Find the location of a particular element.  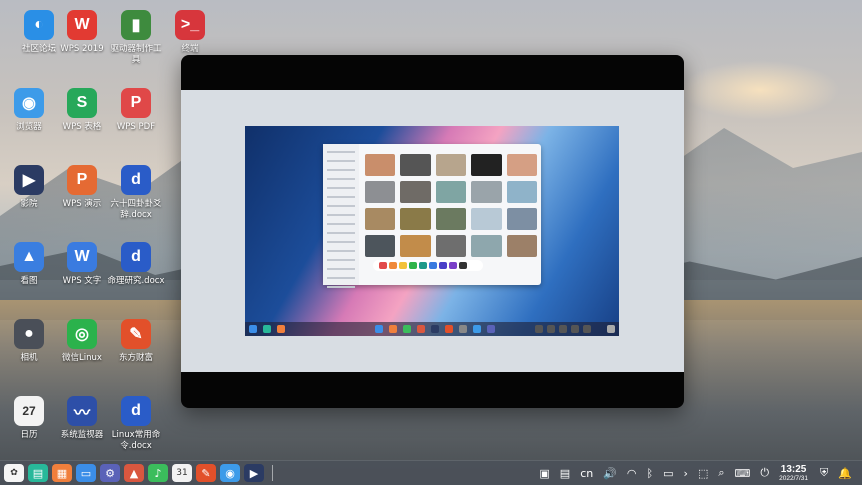

preview-thumbnail-app-window is located at coordinates (432, 216).